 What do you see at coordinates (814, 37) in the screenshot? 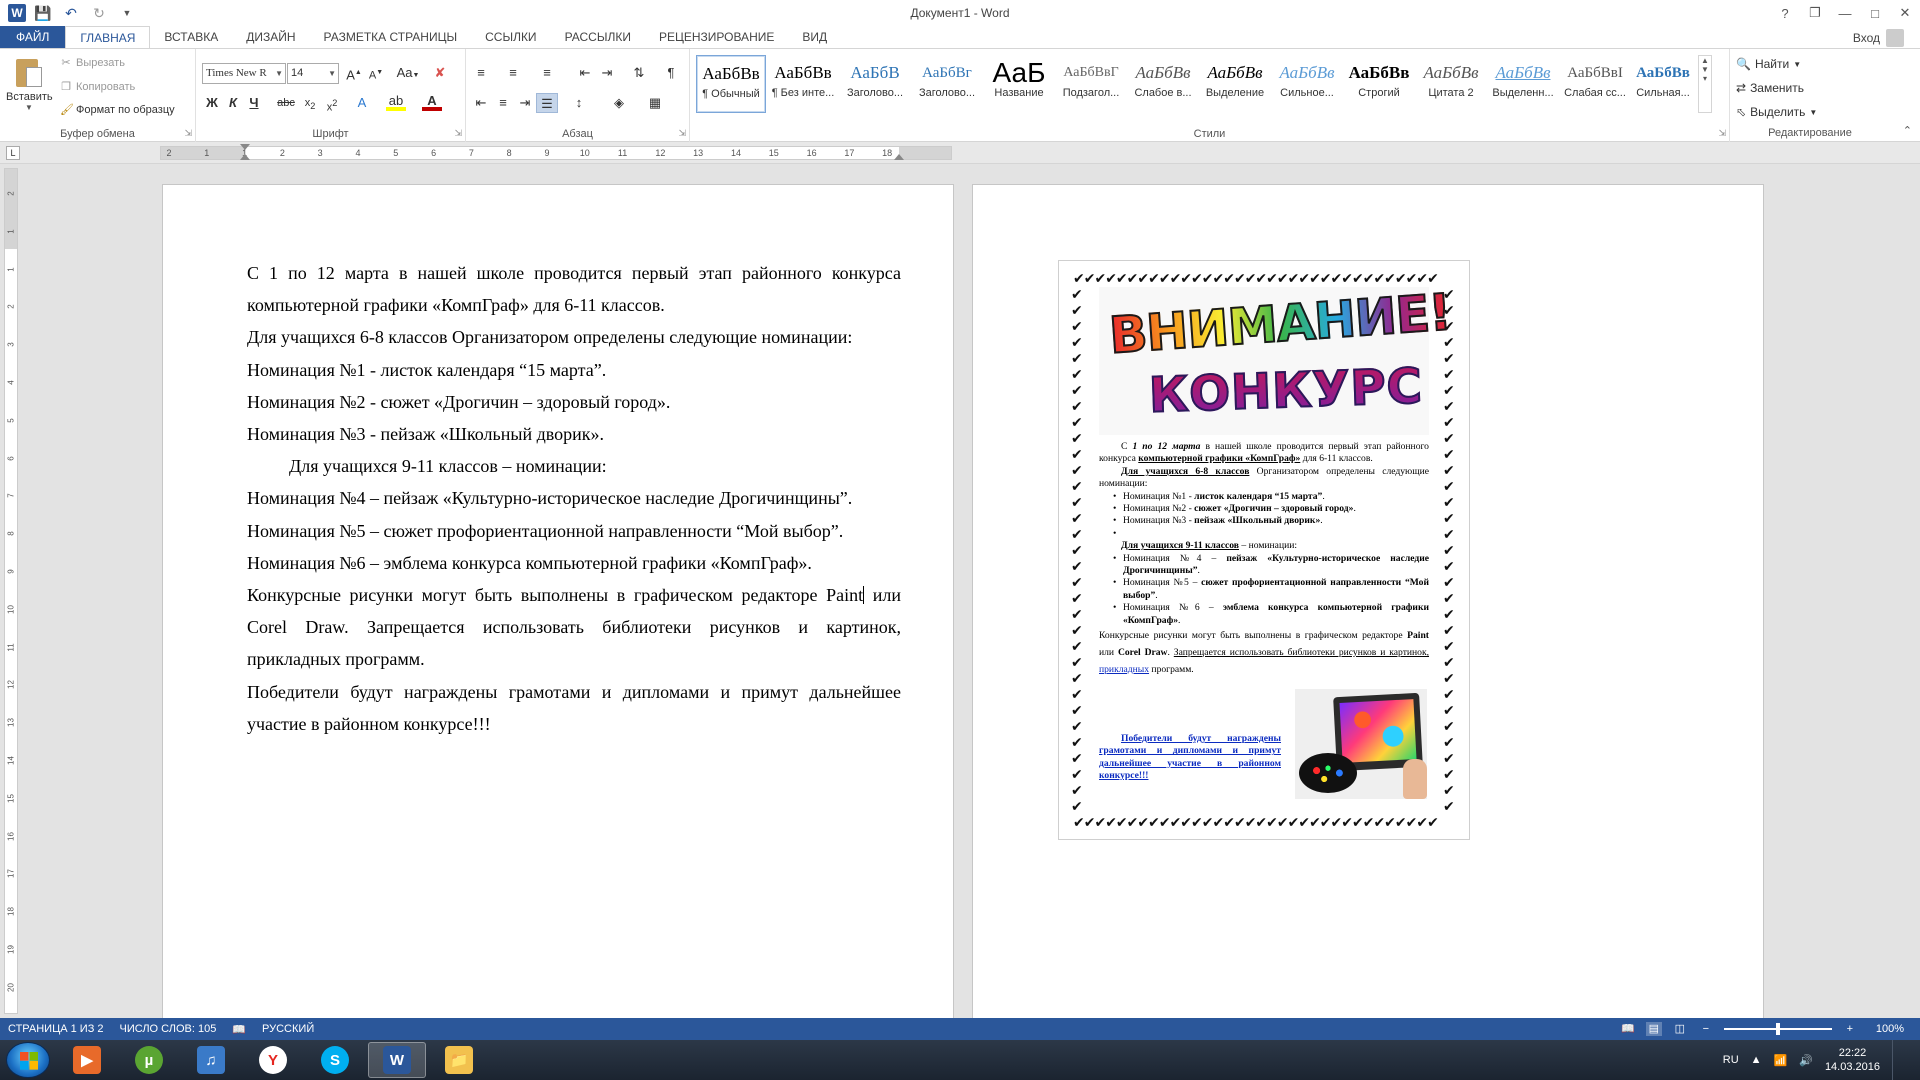
I see `tab-view: ВИД` at bounding box center [814, 37].